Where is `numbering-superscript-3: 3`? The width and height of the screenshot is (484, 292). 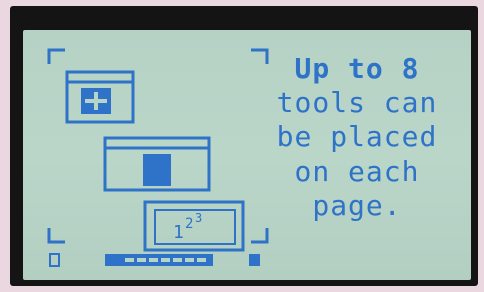
numbering-superscript-3: 3 is located at coordinates (198, 218).